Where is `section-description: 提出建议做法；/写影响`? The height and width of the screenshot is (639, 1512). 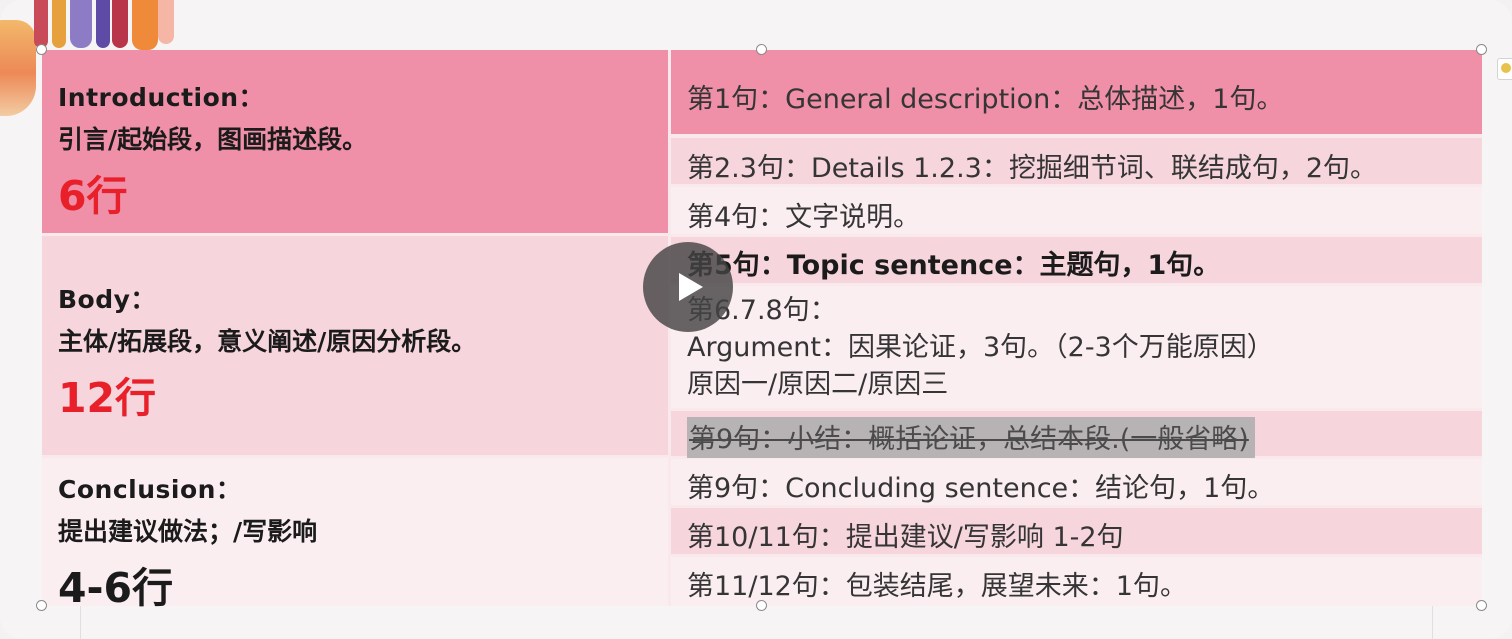 section-description: 提出建议做法；/写影响 is located at coordinates (188, 531).